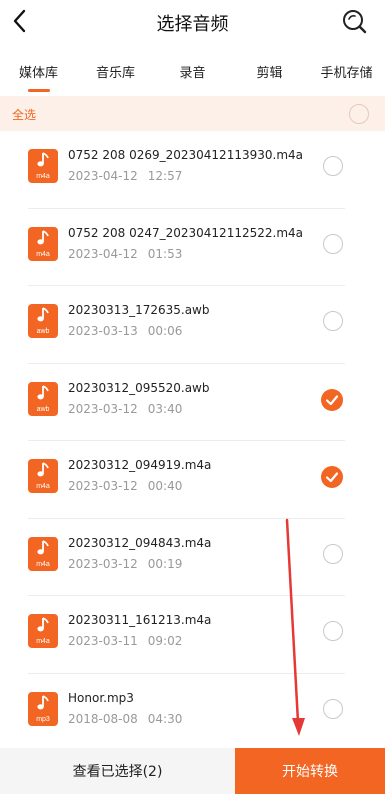  What do you see at coordinates (310, 771) in the screenshot?
I see `start-convert-button: 开始转换` at bounding box center [310, 771].